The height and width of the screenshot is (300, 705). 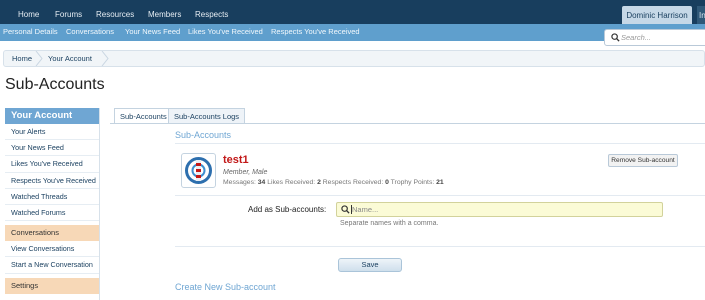 What do you see at coordinates (143, 116) in the screenshot?
I see `tab-sub-accounts: Sub-Accounts` at bounding box center [143, 116].